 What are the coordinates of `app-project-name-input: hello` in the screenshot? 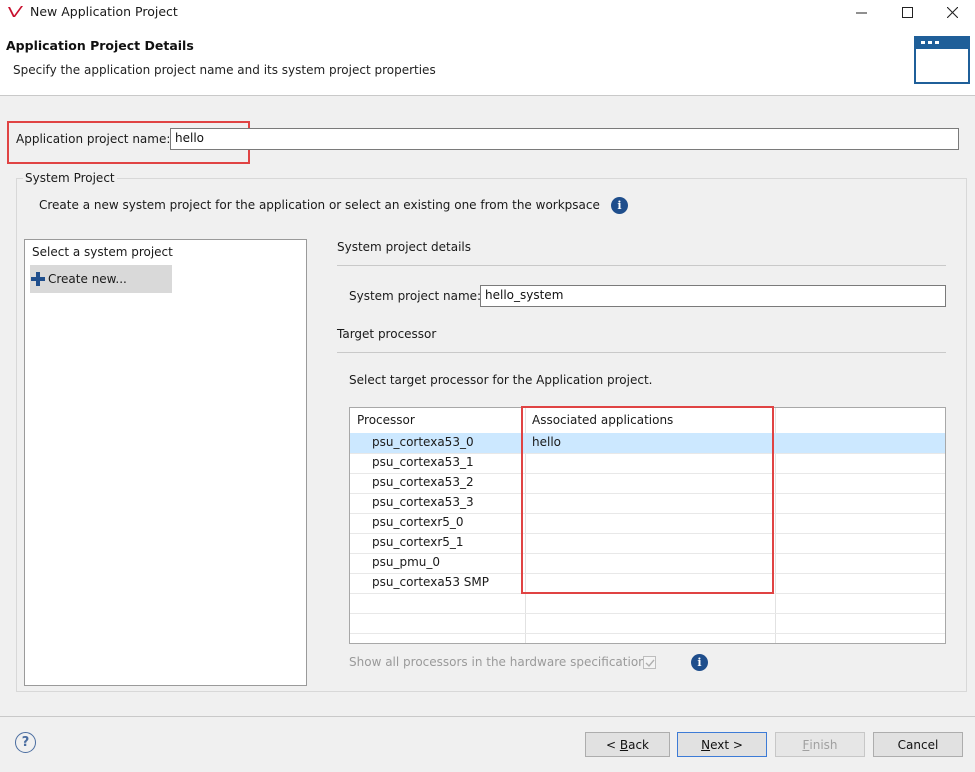 It's located at (564, 139).